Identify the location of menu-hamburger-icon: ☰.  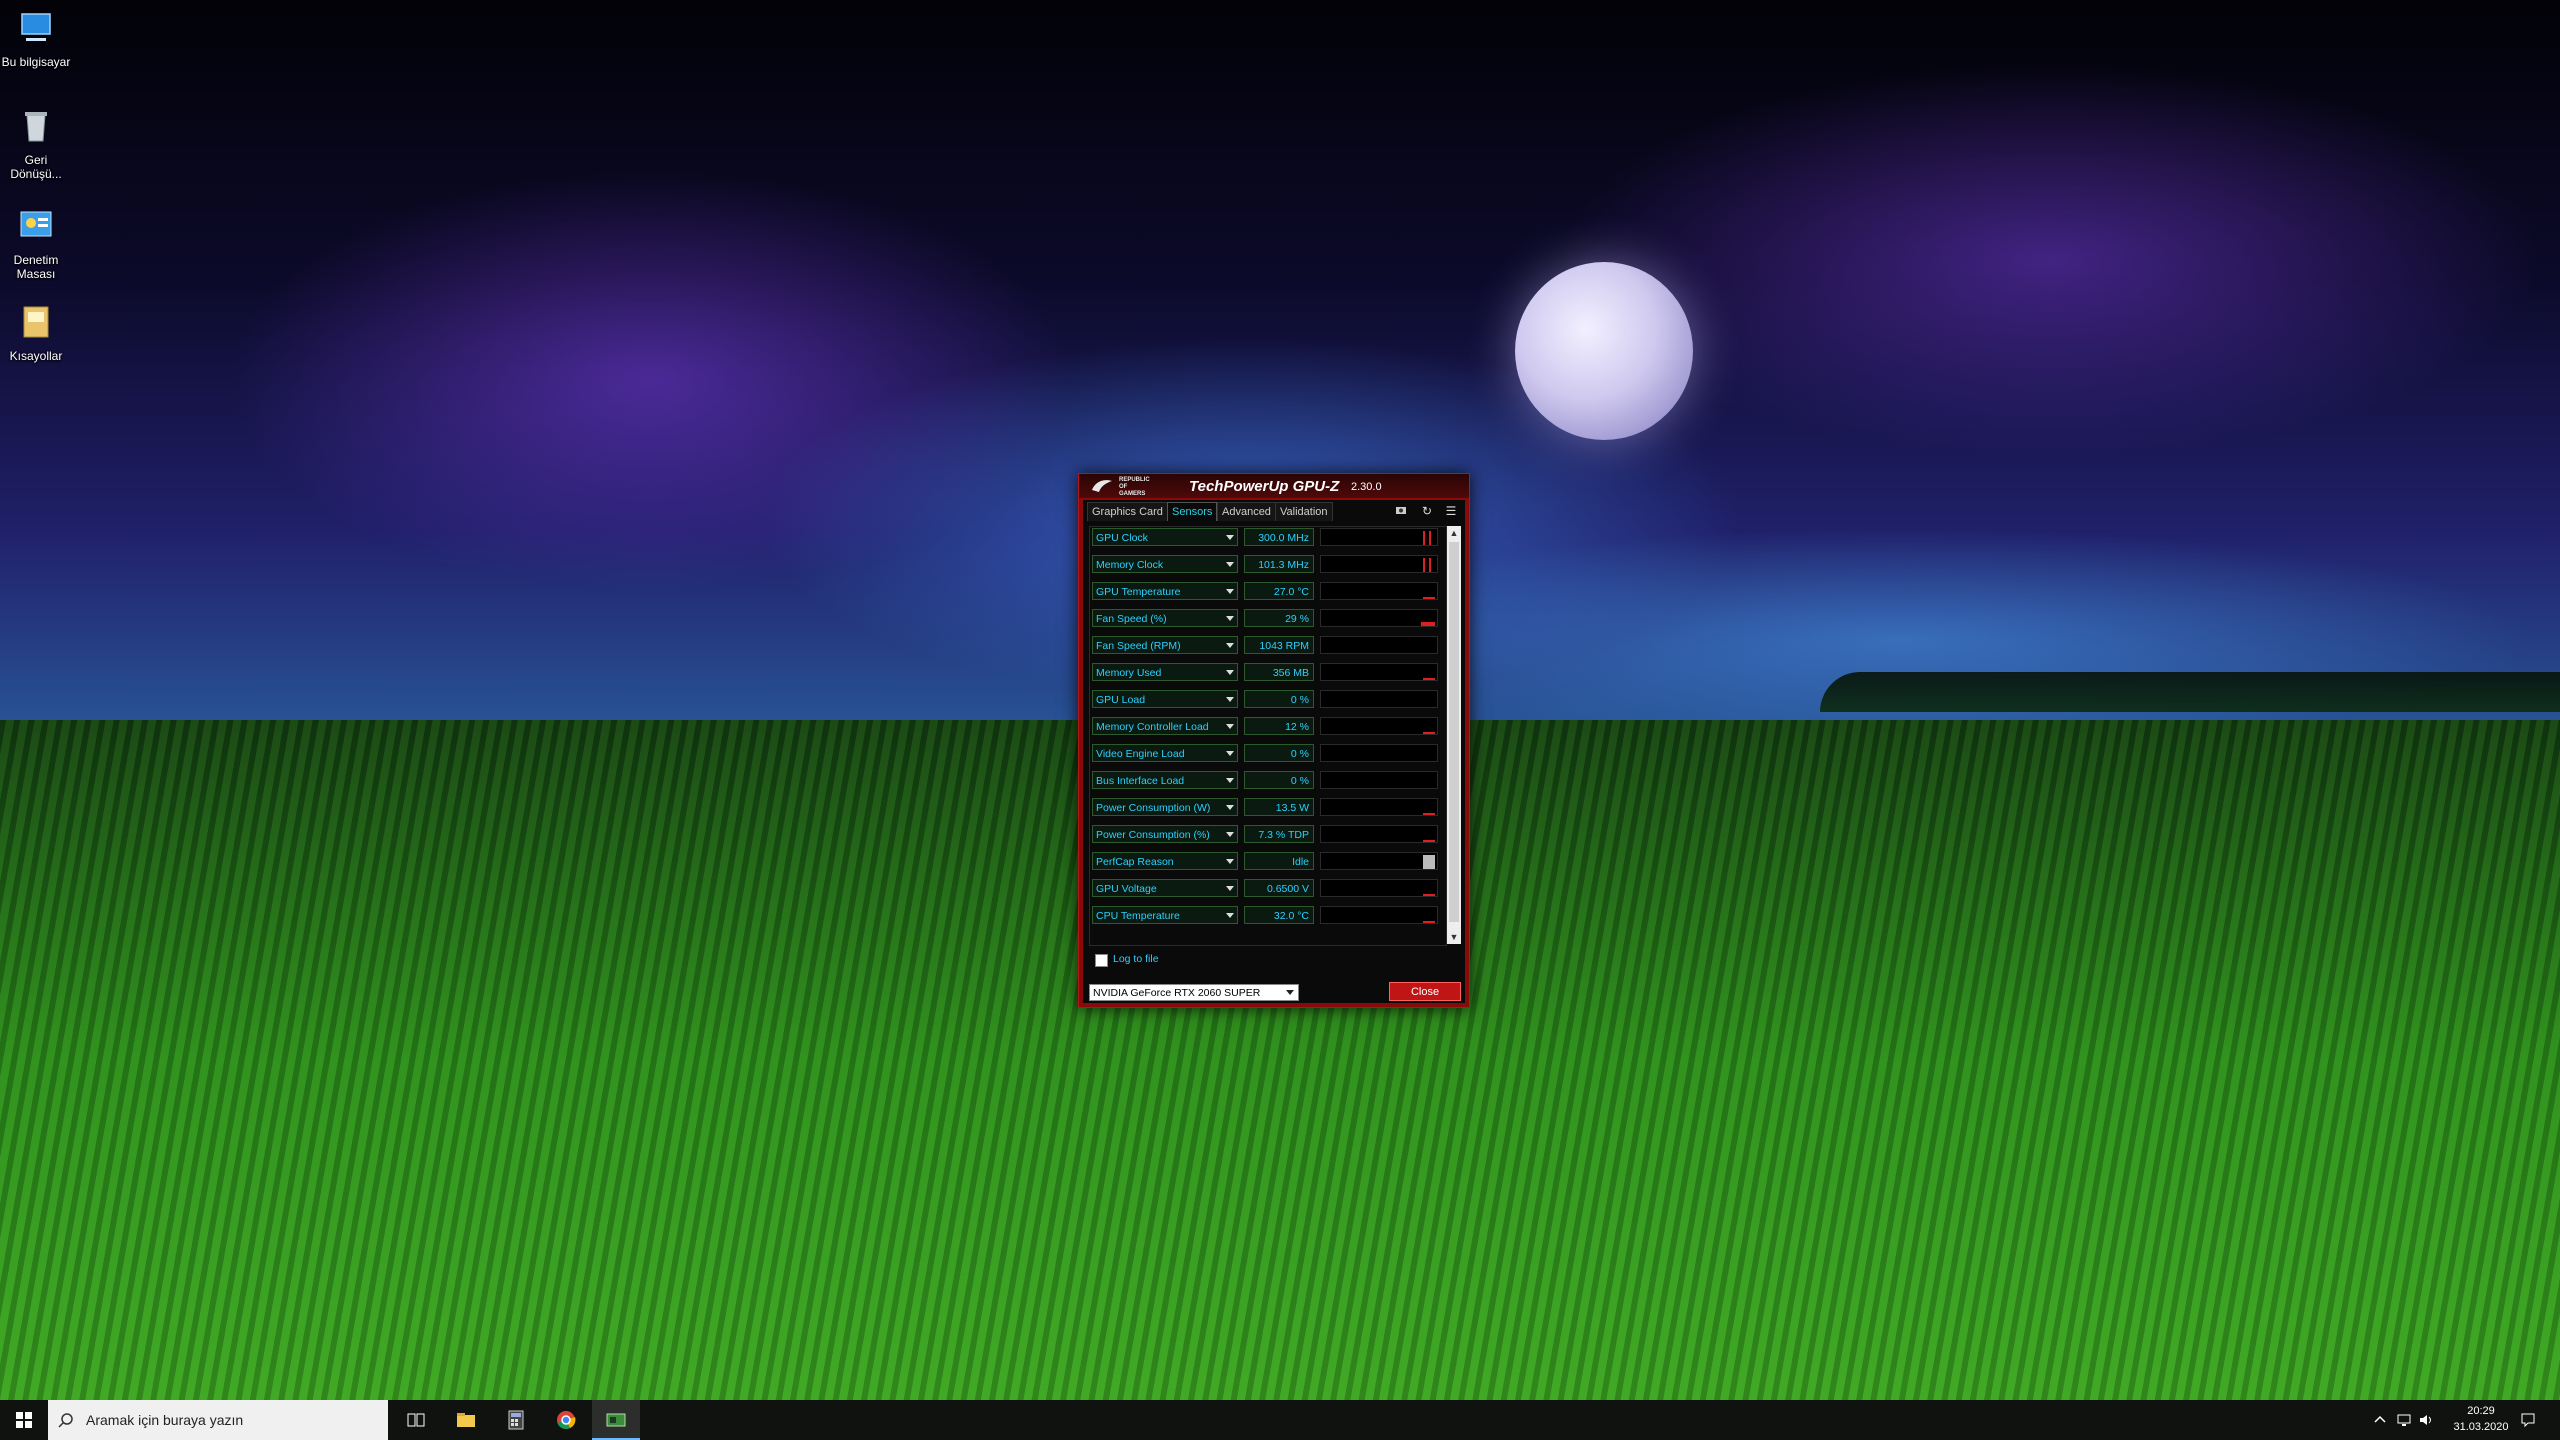
(1451, 511).